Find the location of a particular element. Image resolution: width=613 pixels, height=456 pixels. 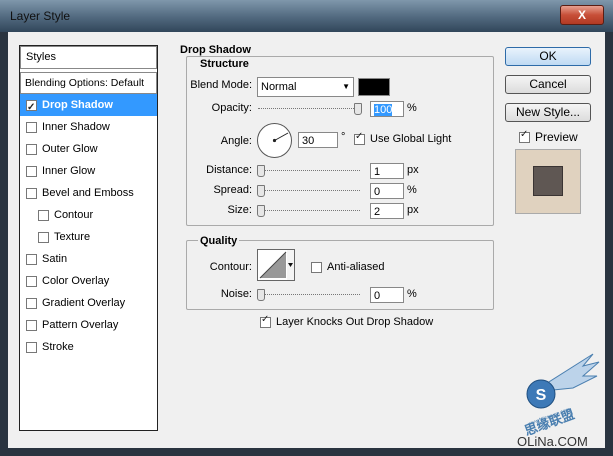

distance-value: 1 is located at coordinates (377, 172).